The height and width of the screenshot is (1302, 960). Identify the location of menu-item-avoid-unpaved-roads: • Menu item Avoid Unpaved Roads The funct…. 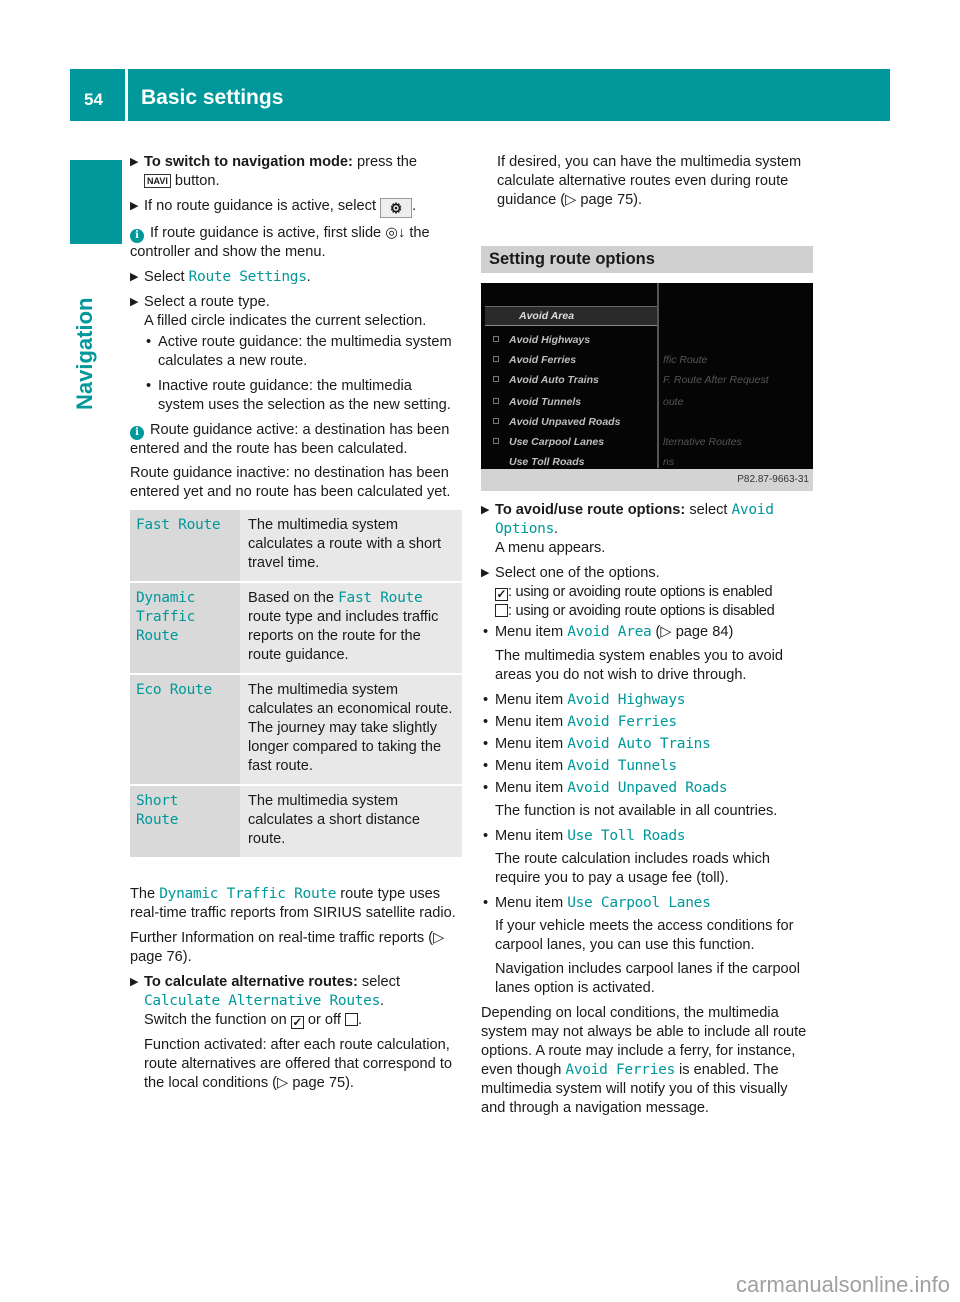
(630, 799).